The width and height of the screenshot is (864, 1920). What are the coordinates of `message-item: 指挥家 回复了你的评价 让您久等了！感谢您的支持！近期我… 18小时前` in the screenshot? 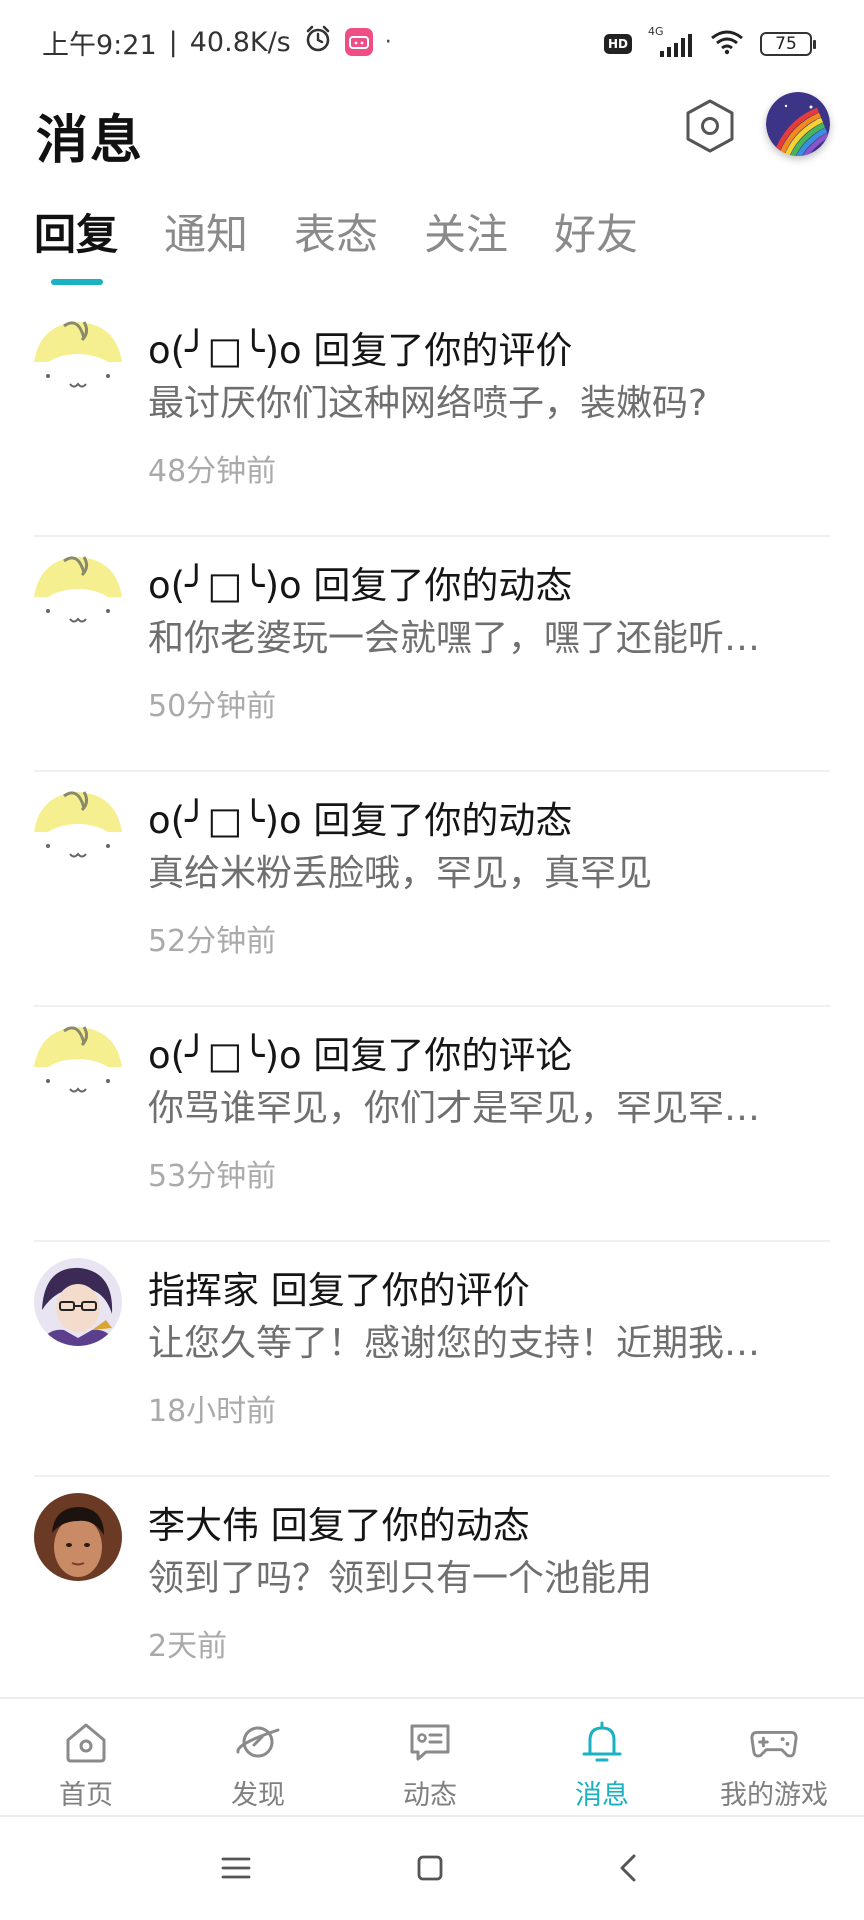 It's located at (432, 1359).